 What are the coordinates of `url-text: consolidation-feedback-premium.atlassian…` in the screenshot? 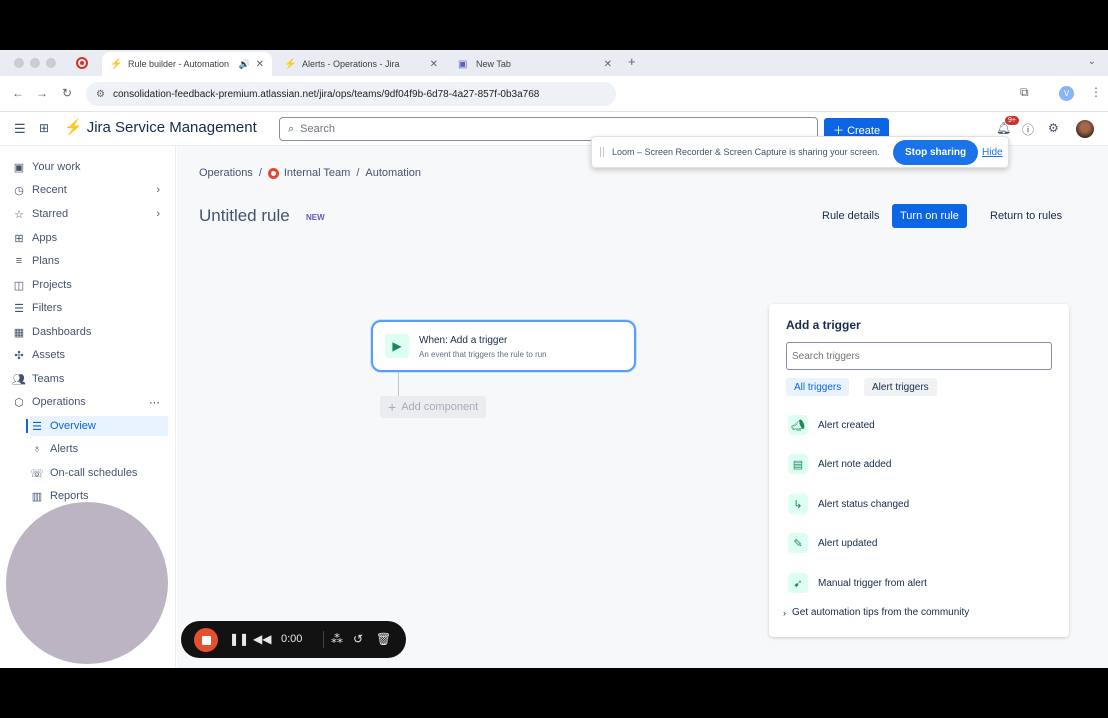 It's located at (326, 94).